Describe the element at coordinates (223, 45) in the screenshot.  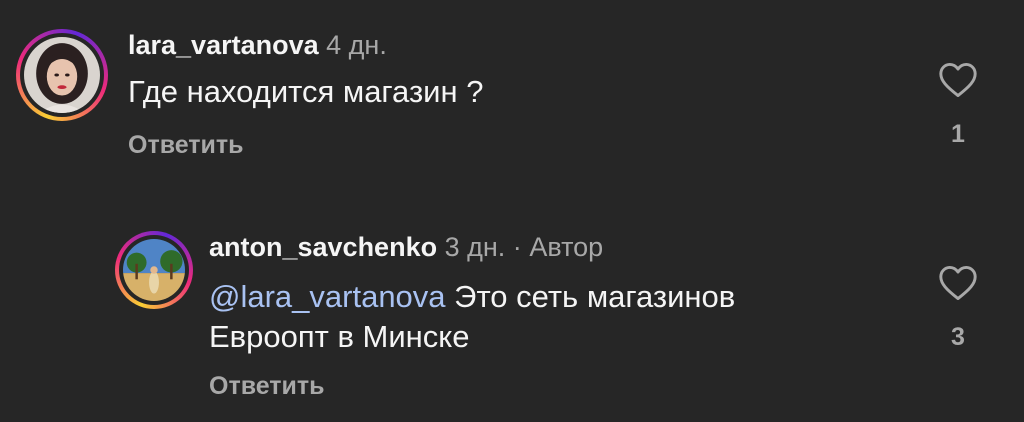
I see `username: lara_vartanova` at that location.